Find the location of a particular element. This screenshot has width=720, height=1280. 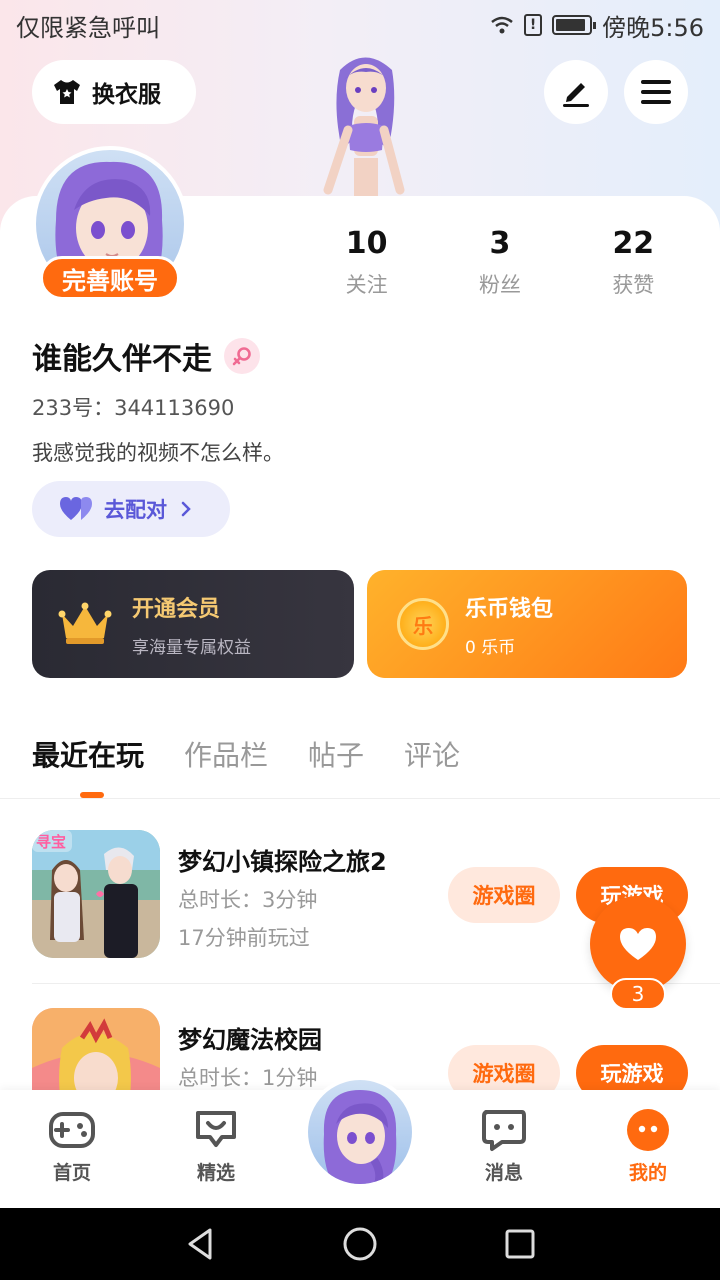

system-nav-bar is located at coordinates (360, 1244).